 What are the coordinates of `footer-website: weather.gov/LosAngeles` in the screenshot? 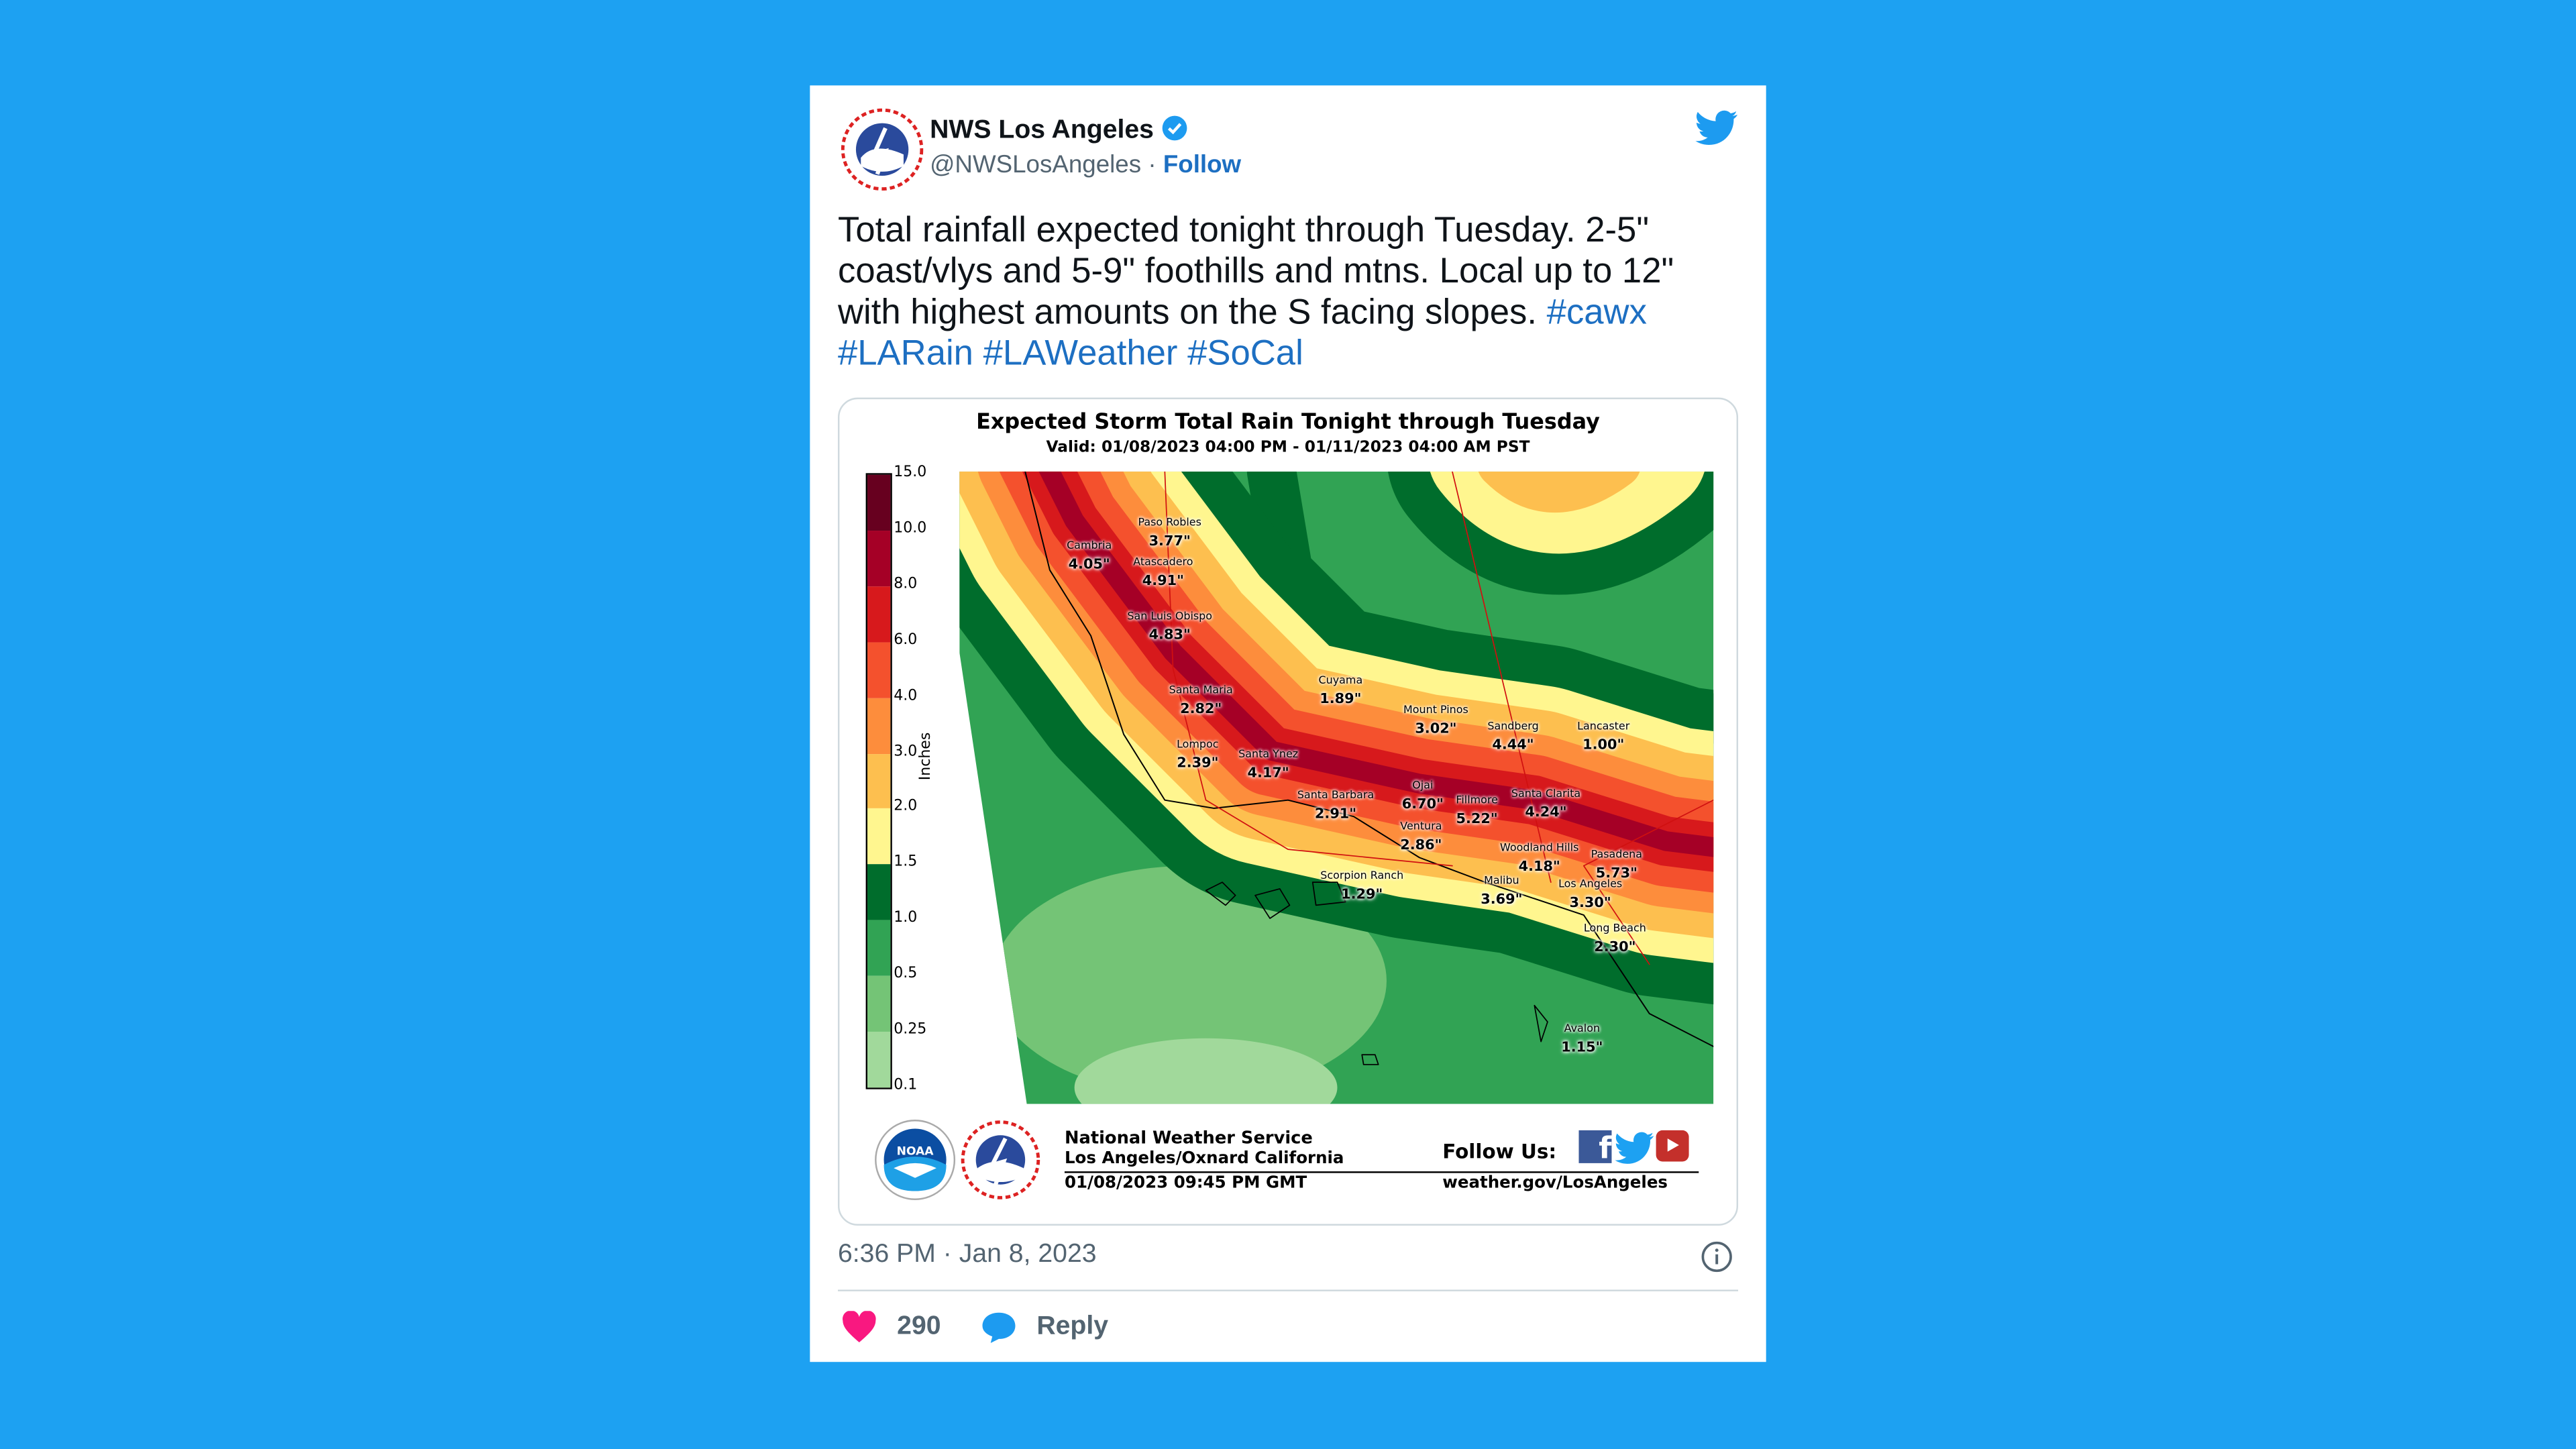 It's located at (1555, 1184).